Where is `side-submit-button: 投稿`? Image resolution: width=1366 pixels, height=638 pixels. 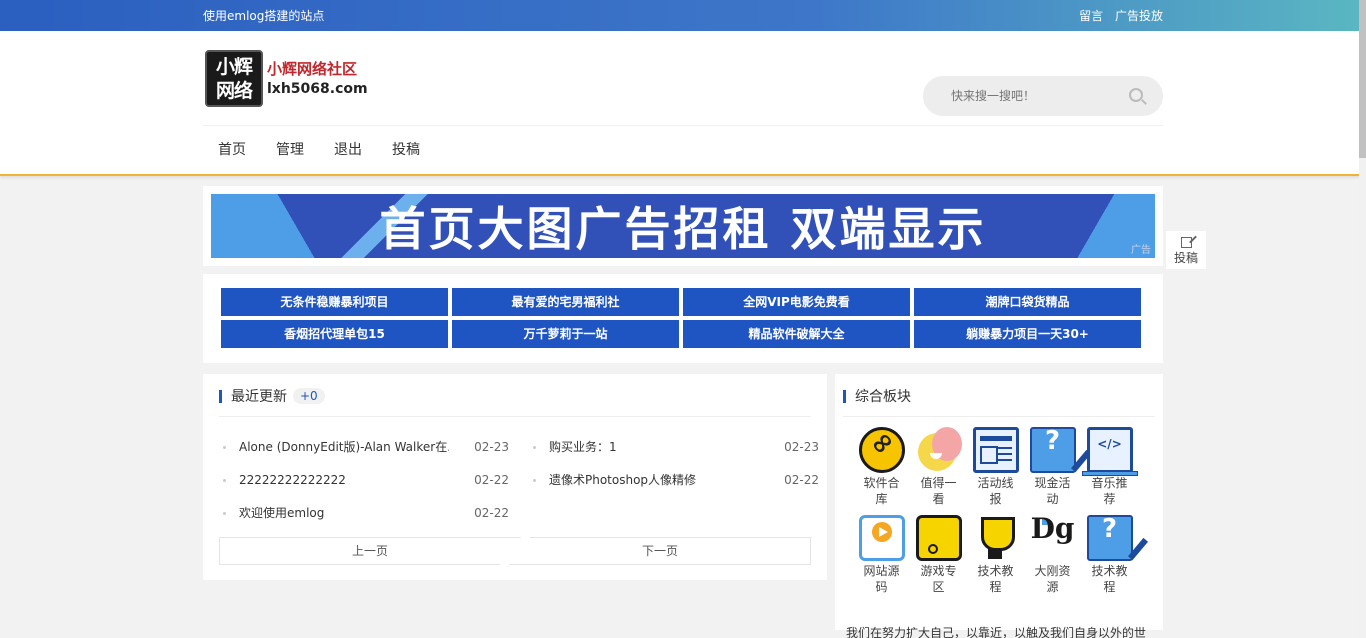 side-submit-button: 投稿 is located at coordinates (1186, 250).